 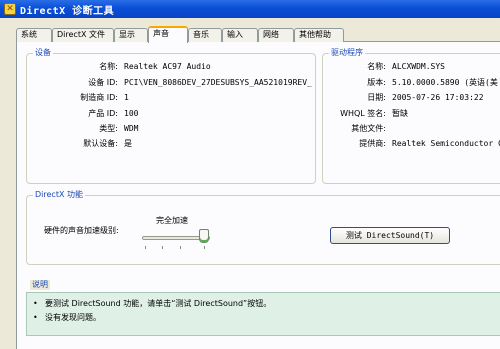 What do you see at coordinates (10, 9) in the screenshot?
I see `dxdiag-icon: ✕` at bounding box center [10, 9].